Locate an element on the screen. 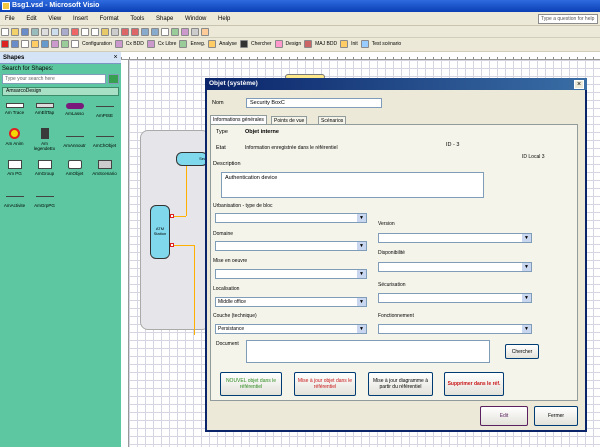 This screenshot has width=600, height=447. mise-en-oeuvre-select: ▼ is located at coordinates (291, 274).